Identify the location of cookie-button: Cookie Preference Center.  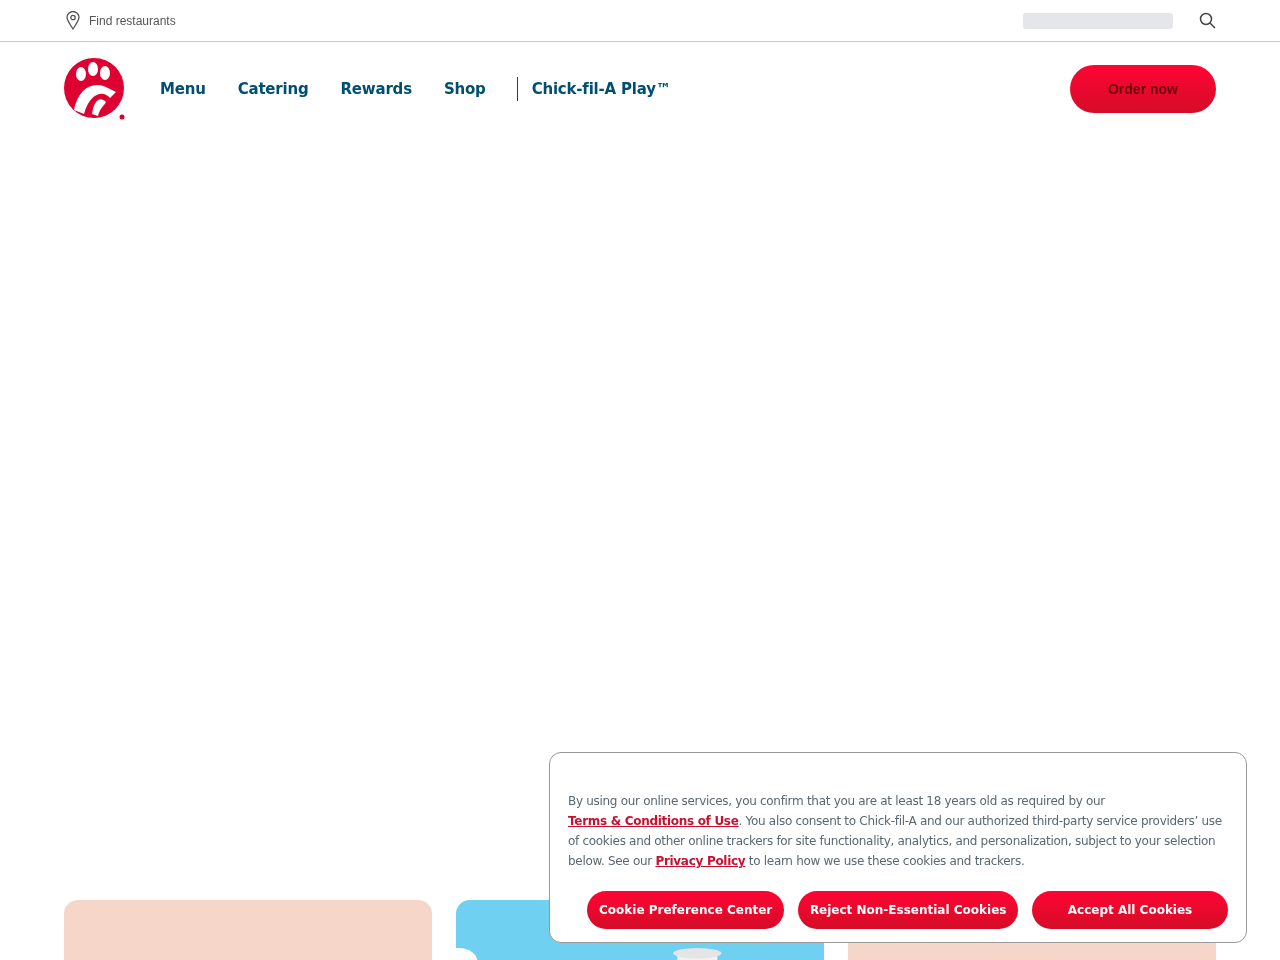
(685, 910).